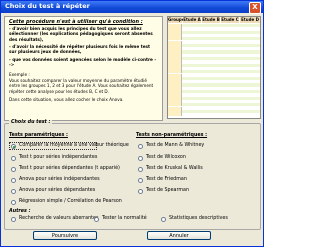 The height and width of the screenshot is (247, 320). I want to click on column-header-study-c: Etude C, so click(230, 20).